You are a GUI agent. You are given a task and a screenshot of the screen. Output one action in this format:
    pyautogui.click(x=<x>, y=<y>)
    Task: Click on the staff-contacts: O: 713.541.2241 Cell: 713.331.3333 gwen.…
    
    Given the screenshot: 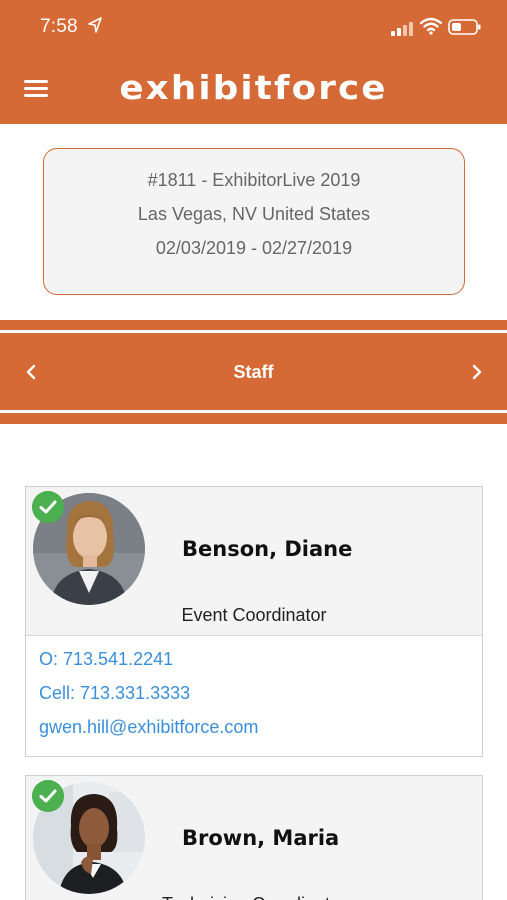 What is the action you would take?
    pyautogui.click(x=254, y=695)
    